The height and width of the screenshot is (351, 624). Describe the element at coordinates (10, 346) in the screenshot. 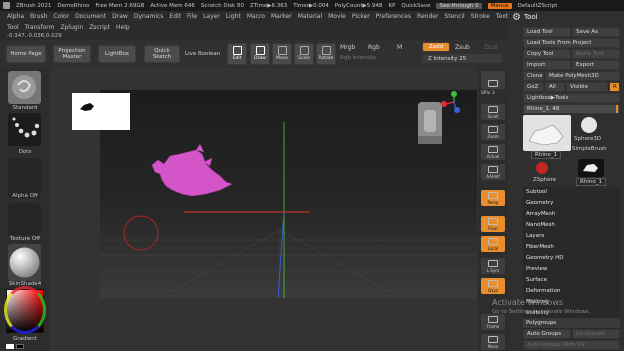

I see `main-color-swatch` at that location.